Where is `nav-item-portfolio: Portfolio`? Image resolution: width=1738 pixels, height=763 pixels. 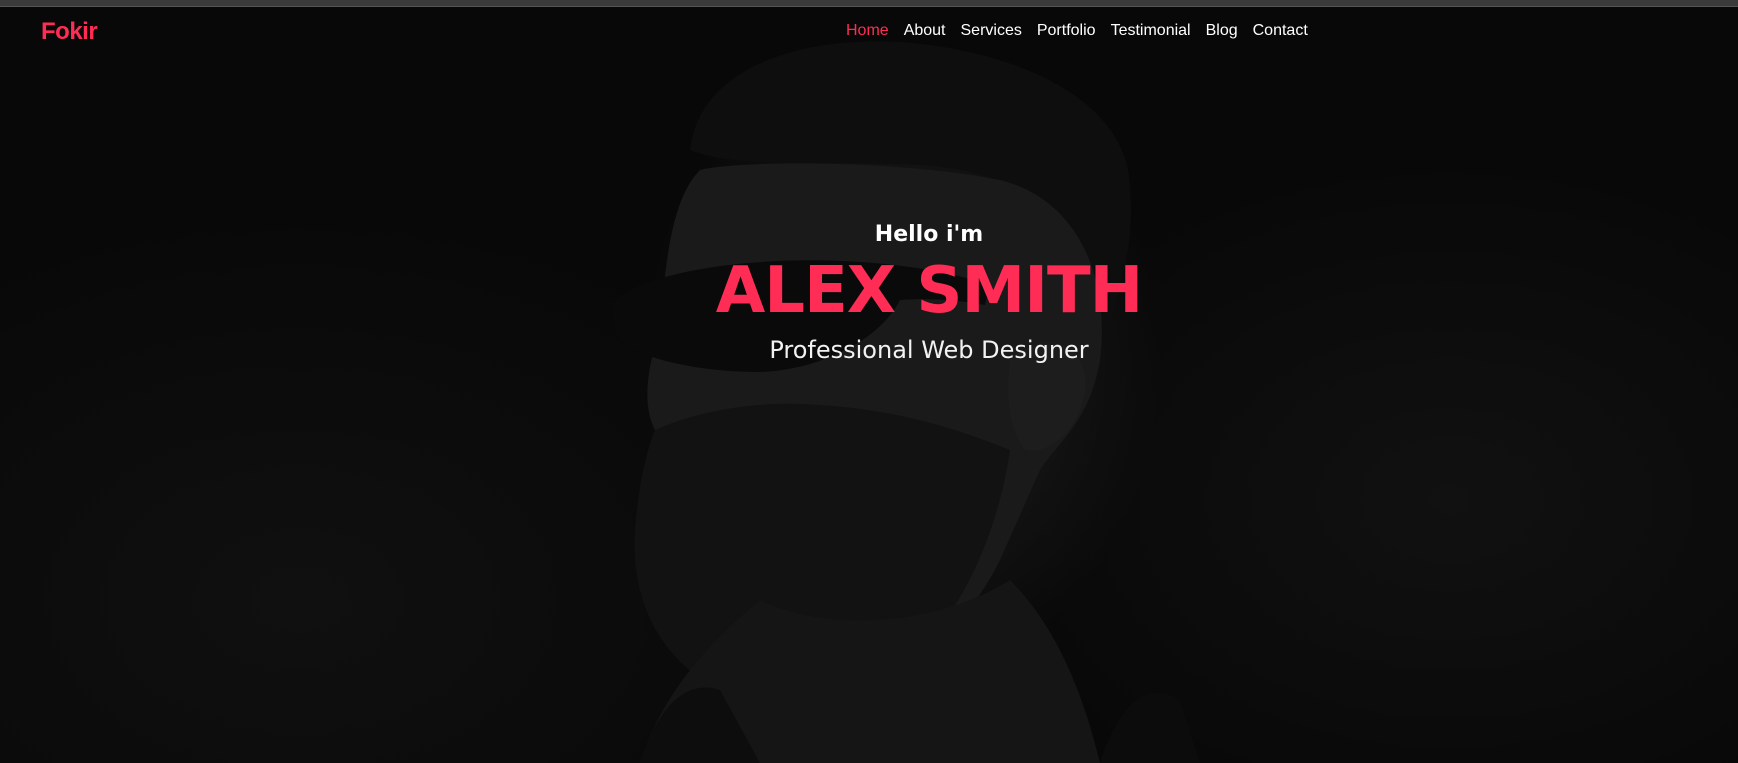 nav-item-portfolio: Portfolio is located at coordinates (1066, 31).